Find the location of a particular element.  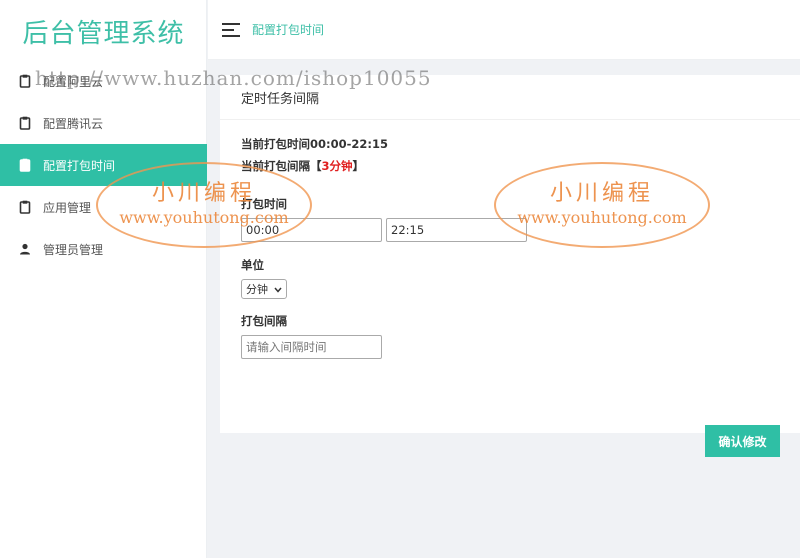

sidebar-item-label: 配置阿里云 is located at coordinates (73, 81).